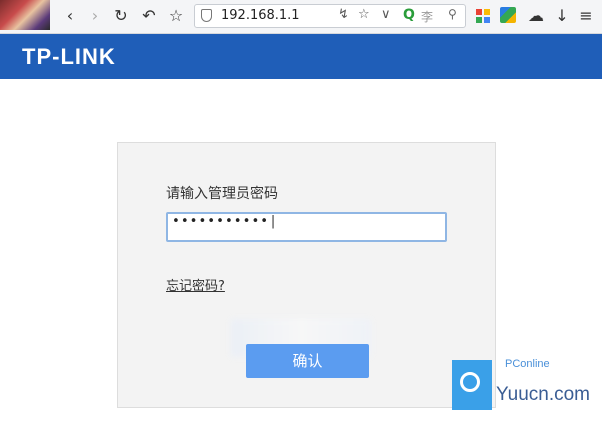  Describe the element at coordinates (149, 16) in the screenshot. I see `undo-icon: ↶` at that location.